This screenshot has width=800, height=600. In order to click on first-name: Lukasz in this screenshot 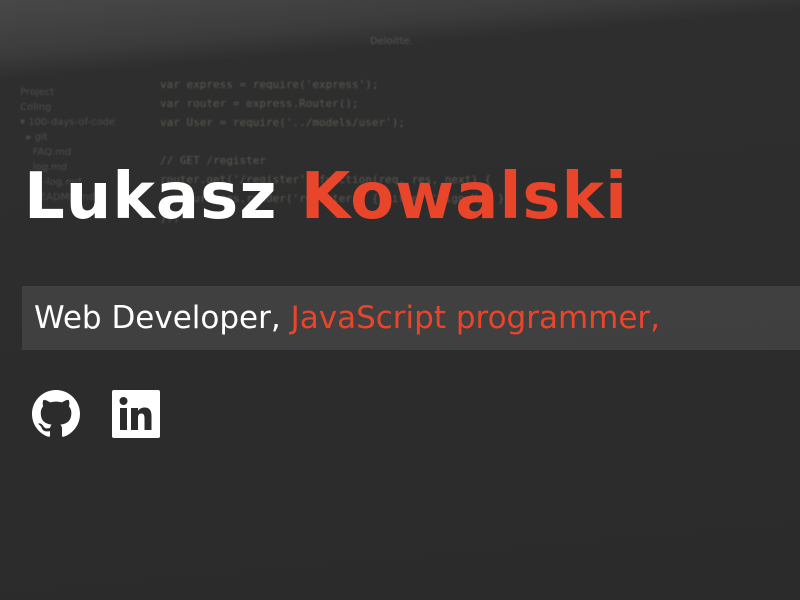, I will do `click(151, 197)`.